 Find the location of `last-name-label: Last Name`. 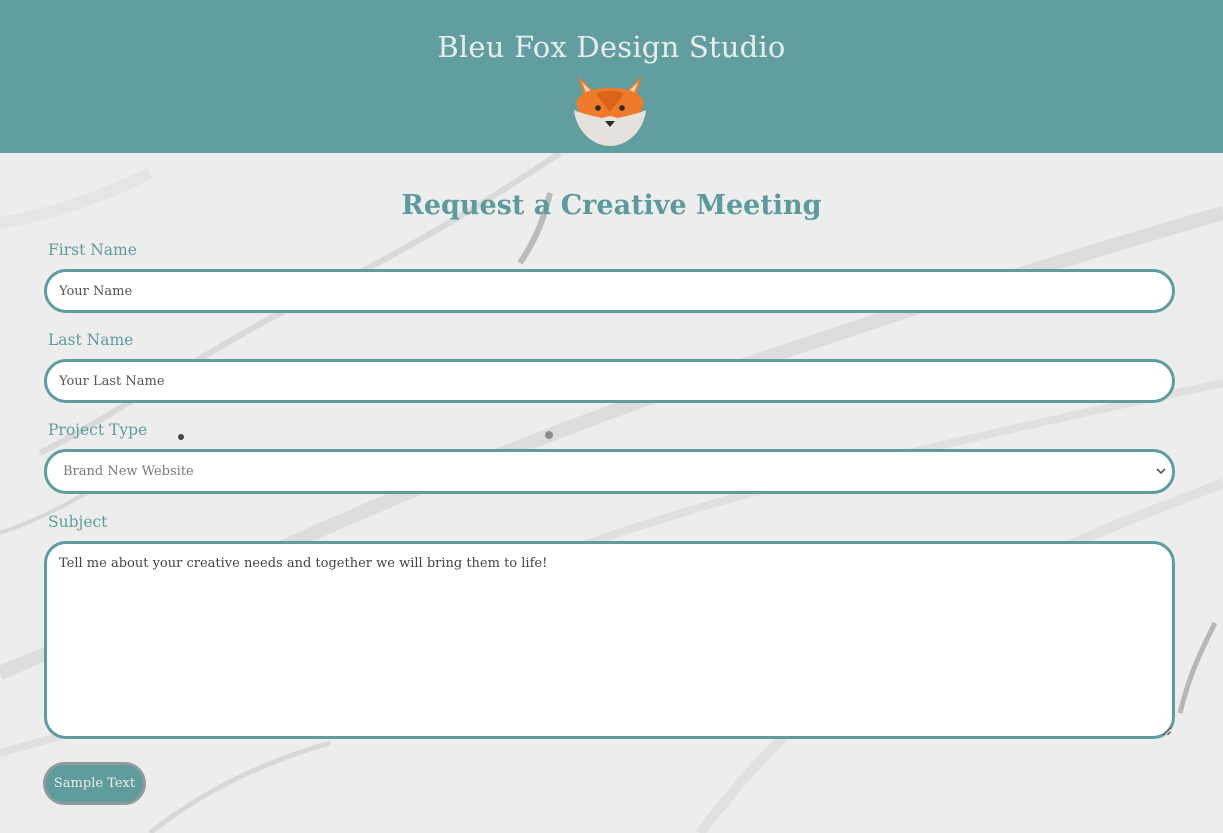

last-name-label: Last Name is located at coordinates (91, 340).